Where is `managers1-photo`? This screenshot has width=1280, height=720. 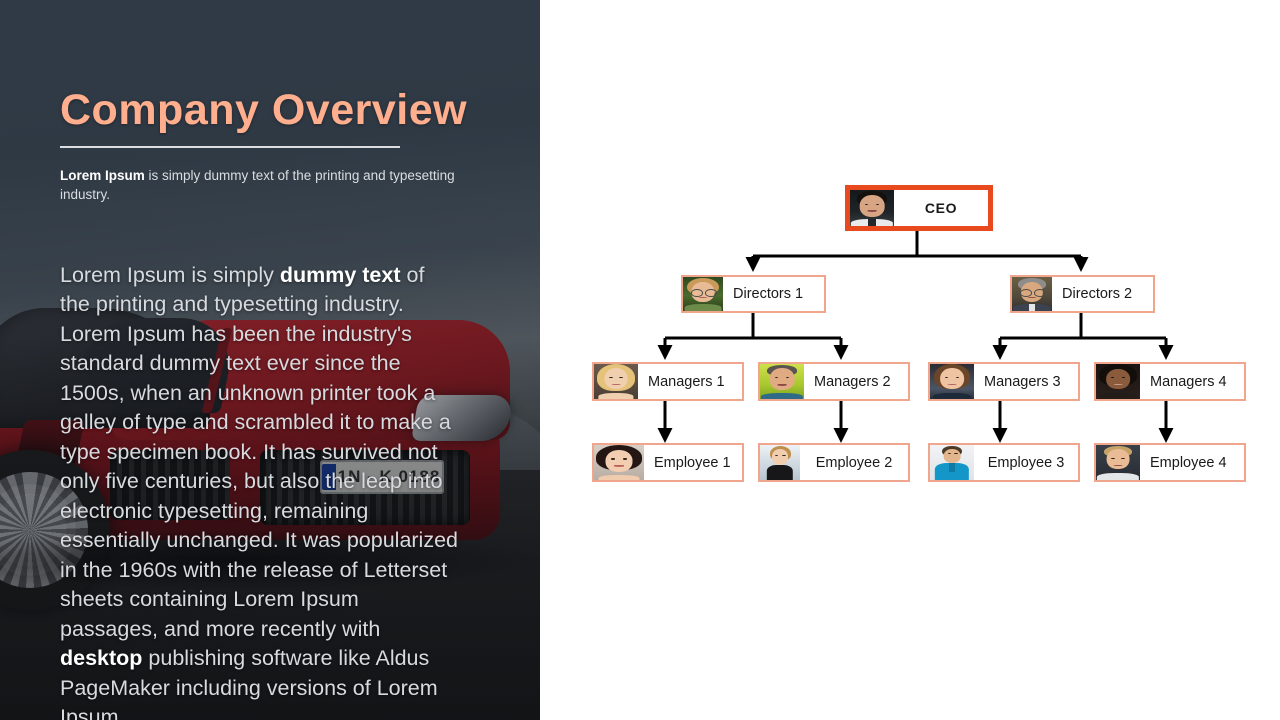 managers1-photo is located at coordinates (616, 381).